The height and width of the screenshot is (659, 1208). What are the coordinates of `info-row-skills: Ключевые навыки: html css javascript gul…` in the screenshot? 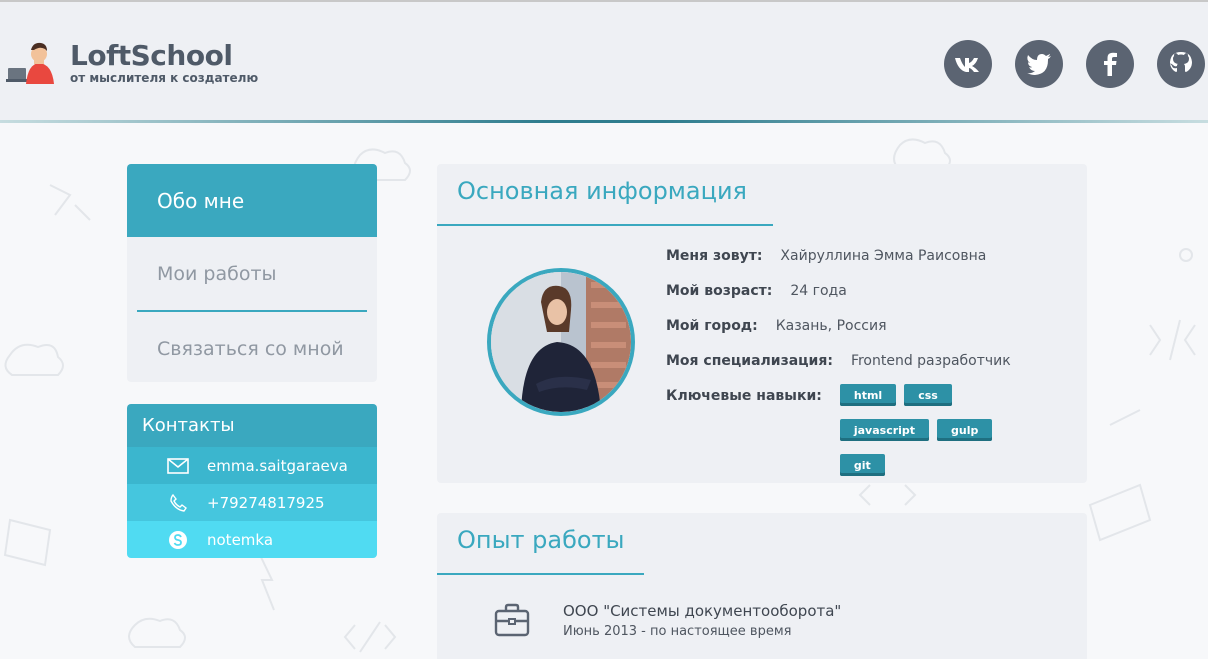 It's located at (853, 436).